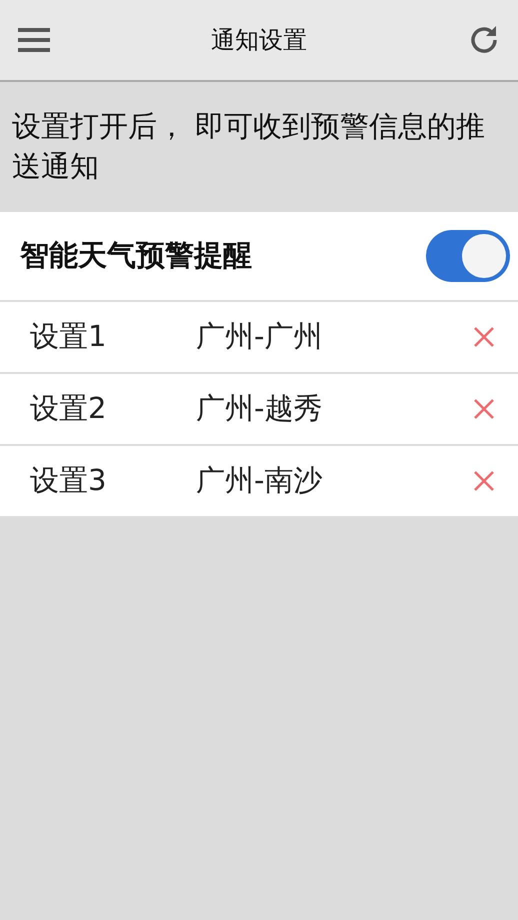 This screenshot has width=518, height=920. What do you see at coordinates (260, 337) in the screenshot?
I see `location-text: 广州-广州` at bounding box center [260, 337].